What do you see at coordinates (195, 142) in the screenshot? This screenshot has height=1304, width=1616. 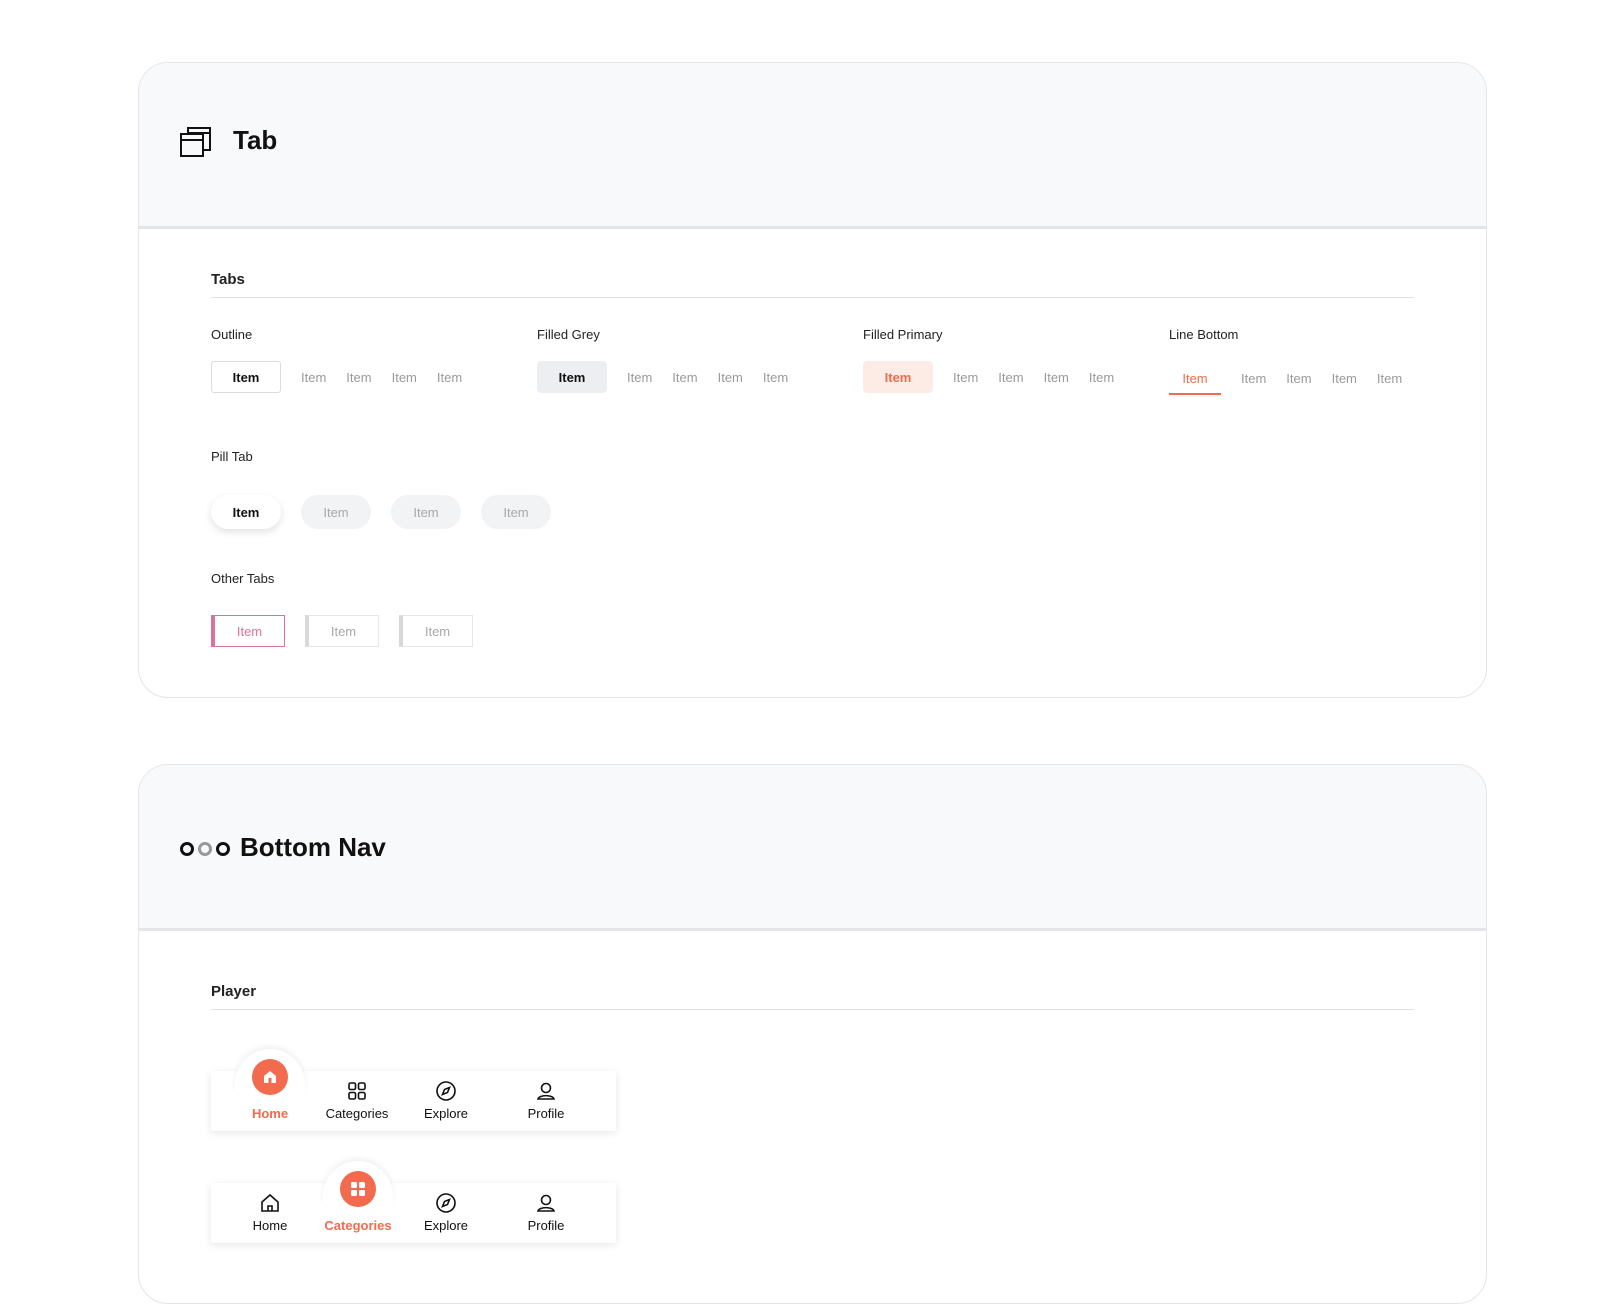 I see `browser-windows-icon` at bounding box center [195, 142].